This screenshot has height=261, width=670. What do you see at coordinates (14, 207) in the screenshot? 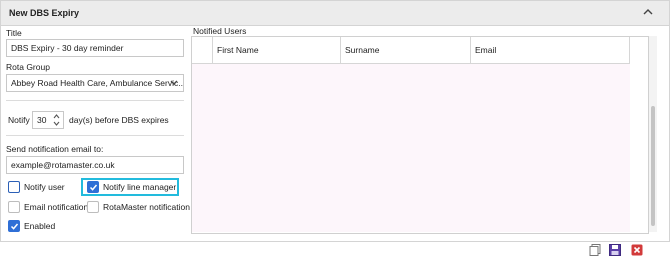
I see `email-notification-checkbox` at bounding box center [14, 207].